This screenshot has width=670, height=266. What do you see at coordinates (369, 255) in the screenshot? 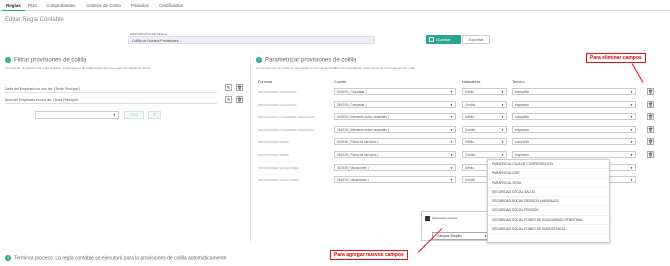
I see `callout-add: Para agregar nuevos campos` at bounding box center [369, 255].